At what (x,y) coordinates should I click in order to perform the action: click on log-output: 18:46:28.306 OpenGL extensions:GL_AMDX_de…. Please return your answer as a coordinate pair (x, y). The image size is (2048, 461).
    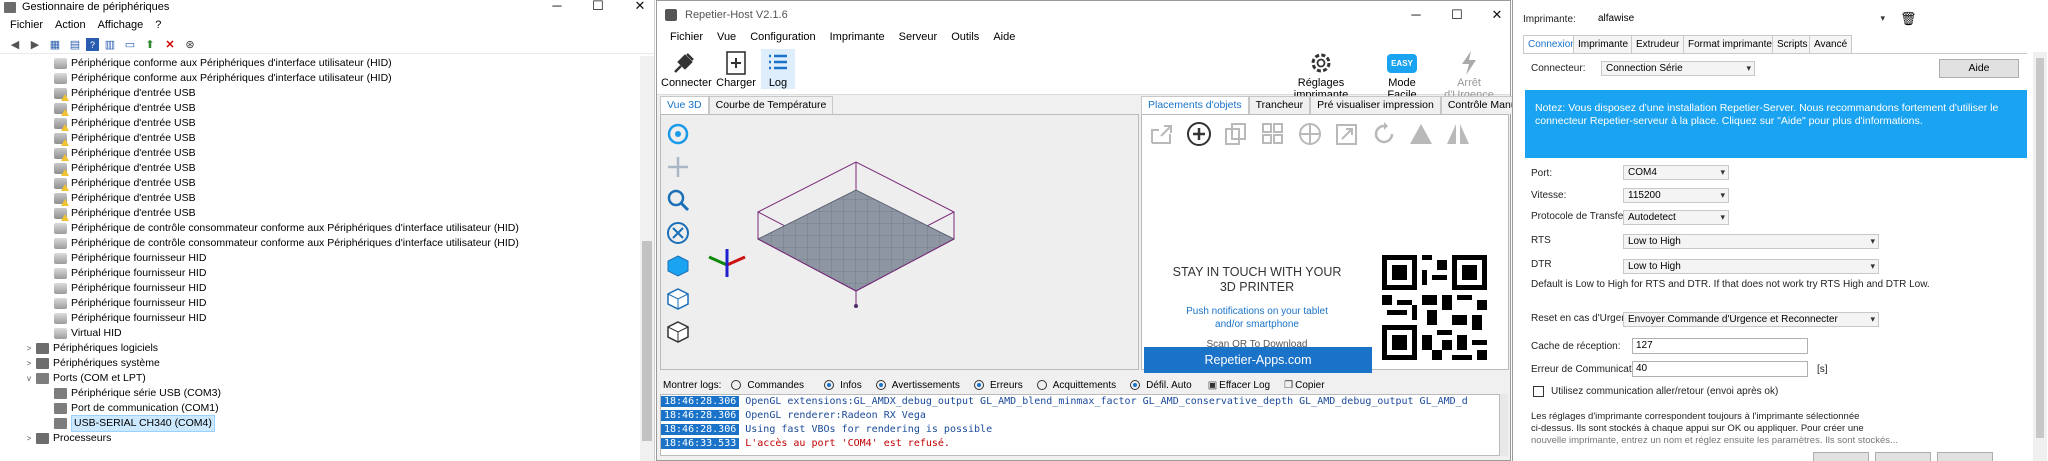
    Looking at the image, I should click on (1080, 425).